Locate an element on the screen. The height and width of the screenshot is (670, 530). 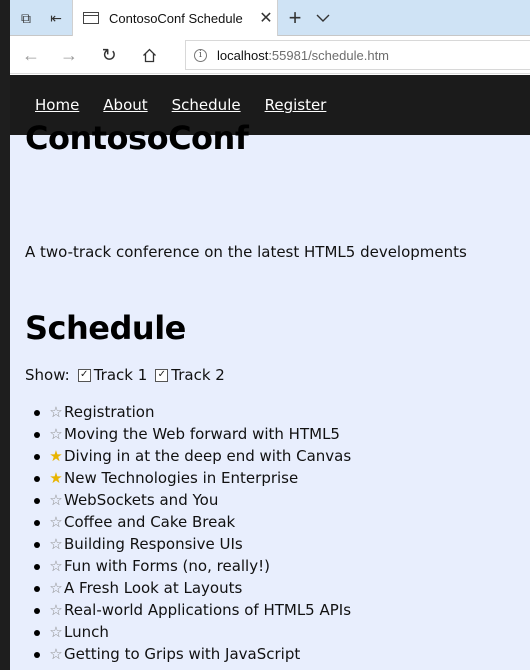
session-title: Getting to Grips with JavaScript is located at coordinates (182, 654).